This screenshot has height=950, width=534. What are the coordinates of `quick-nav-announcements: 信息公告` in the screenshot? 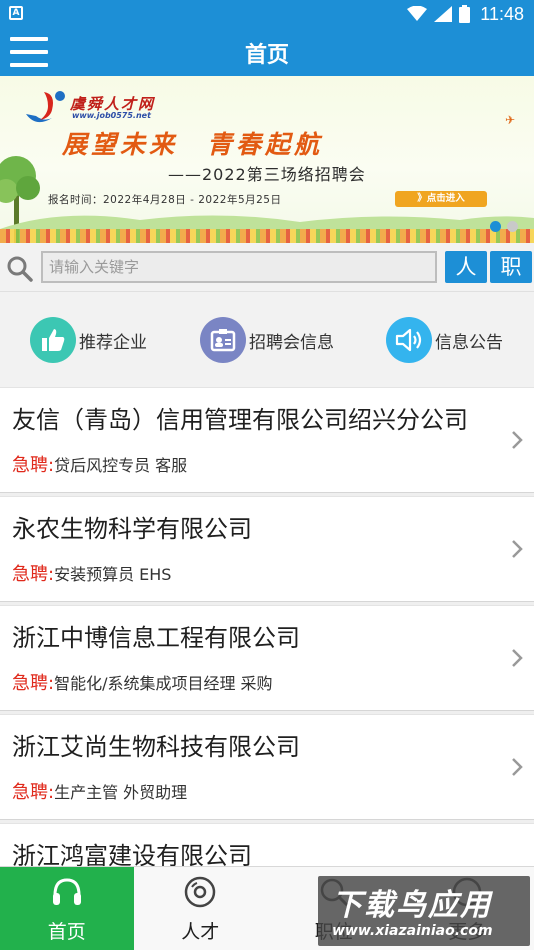 It's located at (444, 340).